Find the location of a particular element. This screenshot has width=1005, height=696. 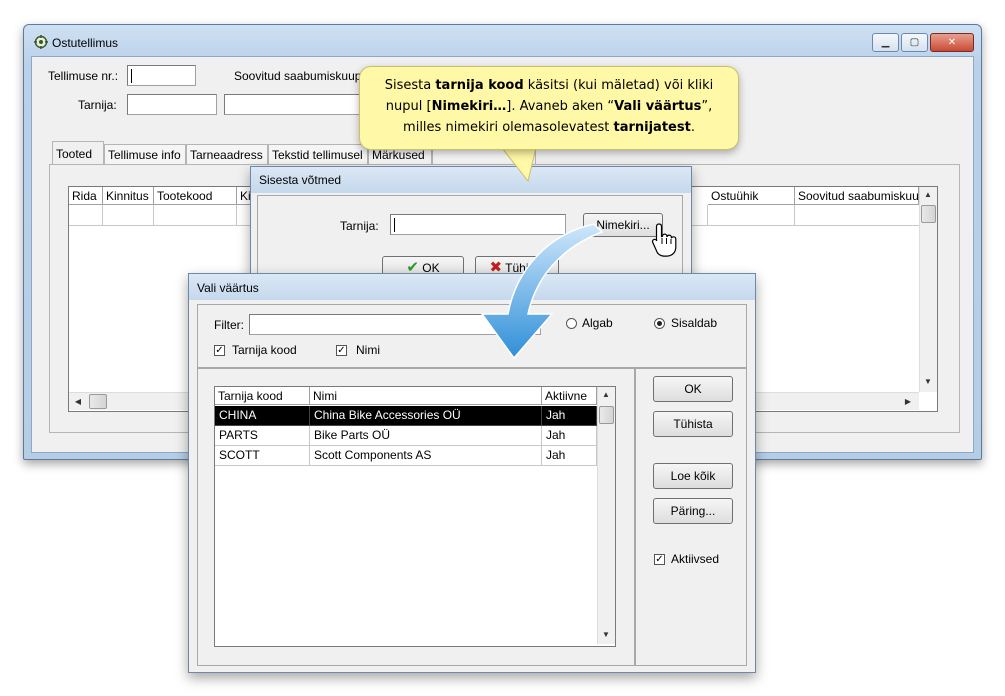

load-all-button: Loe kõik is located at coordinates (693, 476).